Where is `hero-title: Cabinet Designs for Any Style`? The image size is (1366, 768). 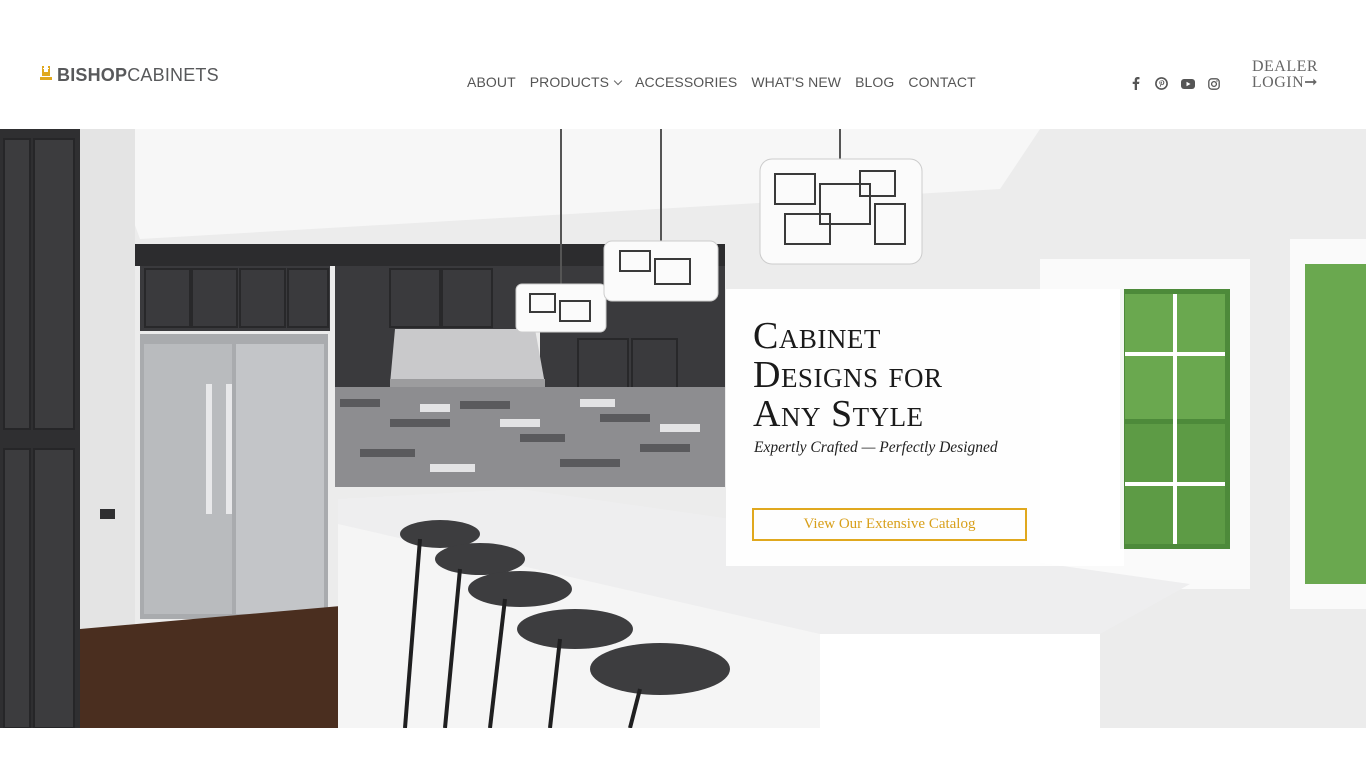 hero-title: Cabinet Designs for Any Style is located at coordinates (933, 375).